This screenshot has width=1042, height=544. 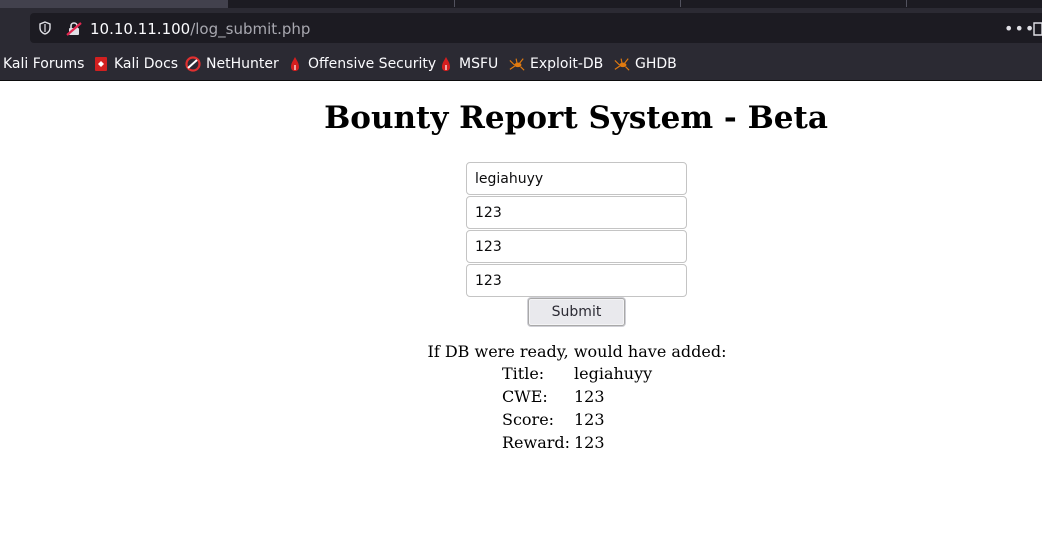 I want to click on bookmark-kali-forums: Kali Forums, so click(x=43, y=64).